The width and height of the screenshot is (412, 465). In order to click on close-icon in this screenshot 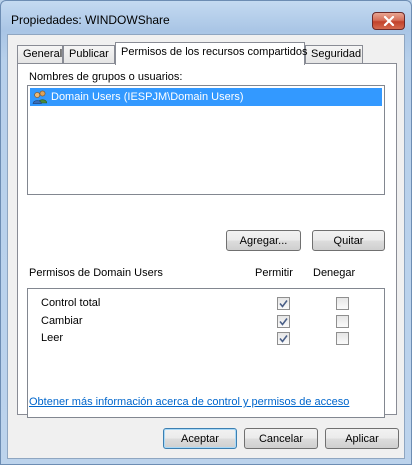, I will do `click(389, 21)`.